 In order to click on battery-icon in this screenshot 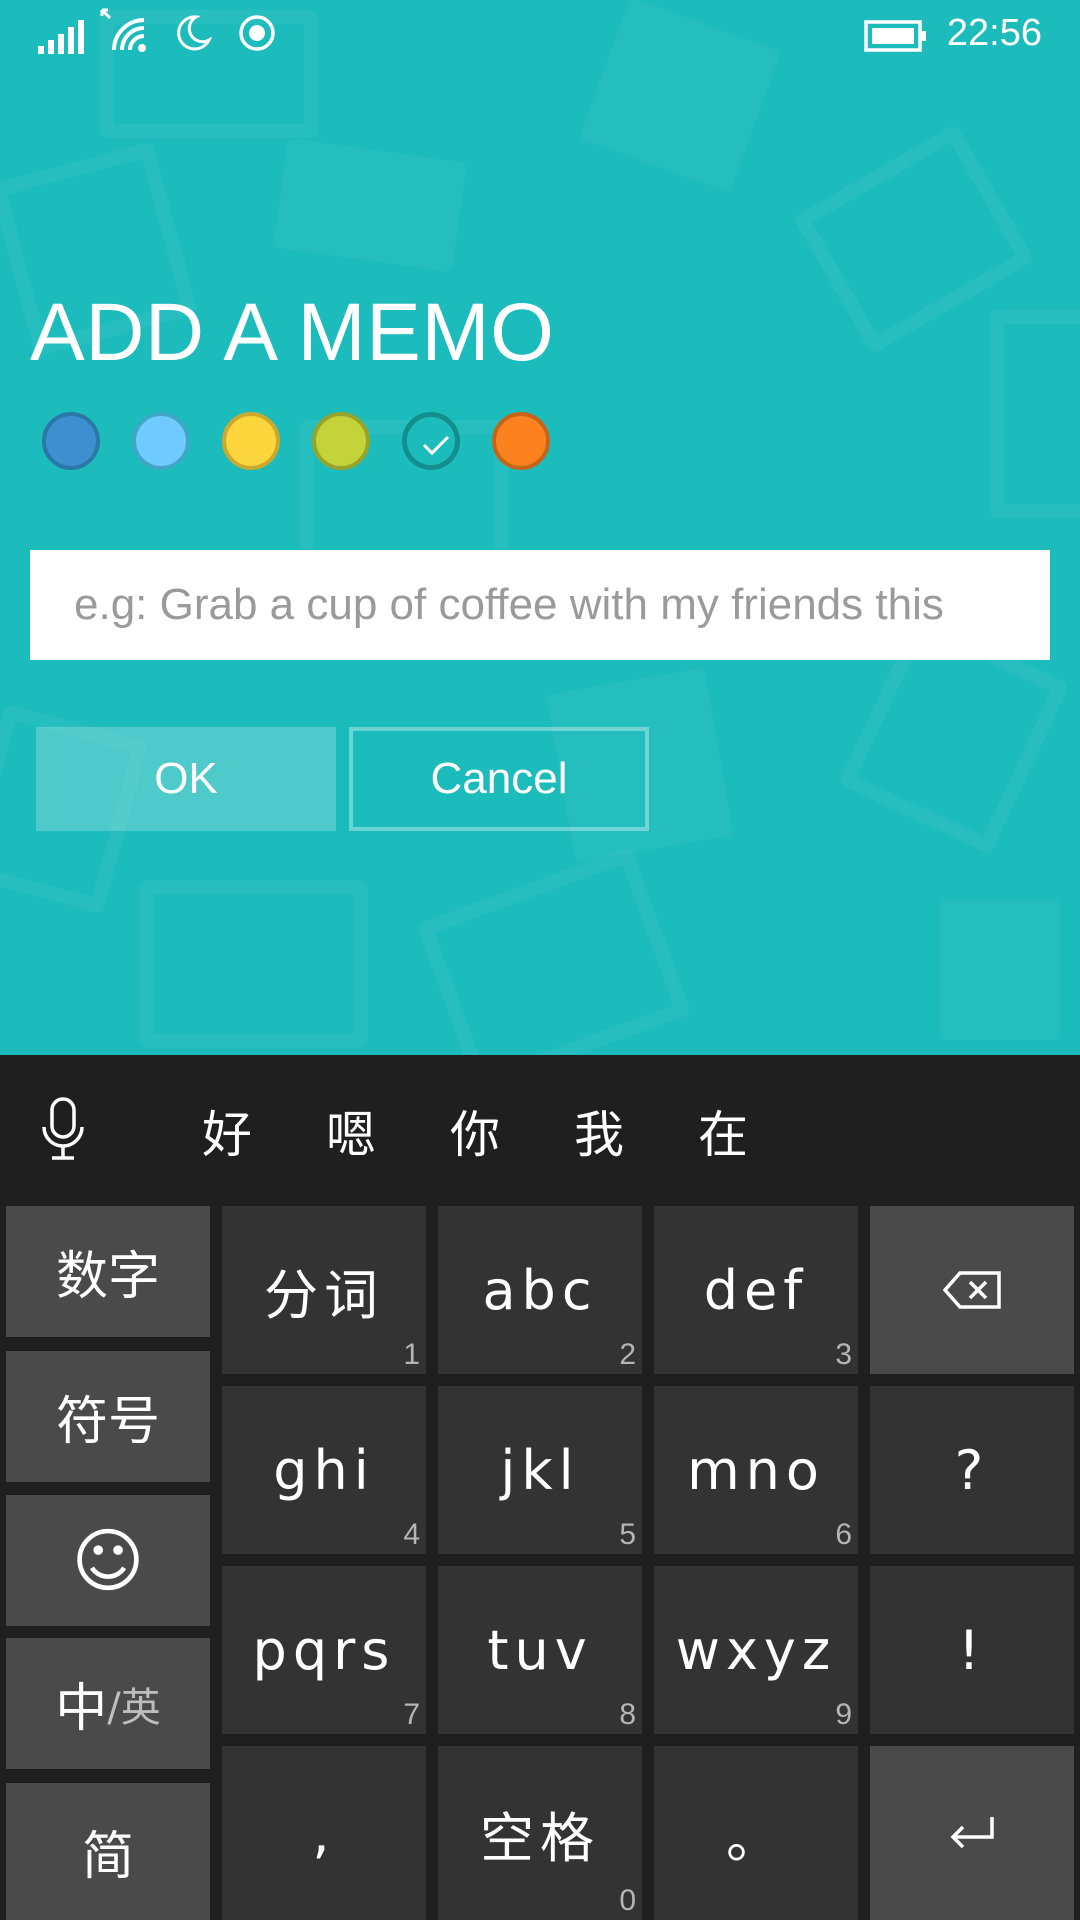, I will do `click(896, 38)`.